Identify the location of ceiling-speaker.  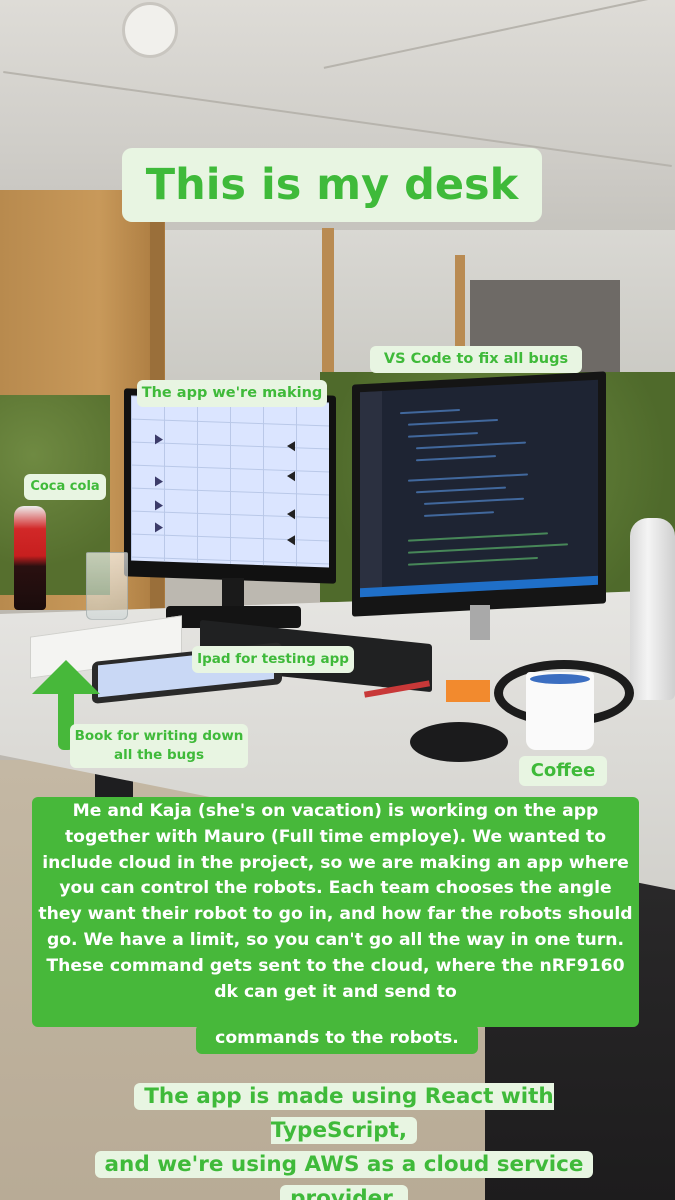
(150, 30).